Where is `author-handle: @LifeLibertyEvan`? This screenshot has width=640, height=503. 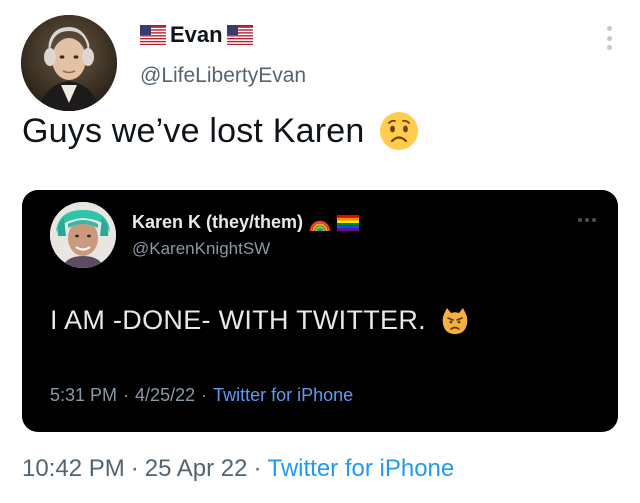
author-handle: @LifeLibertyEvan is located at coordinates (223, 76).